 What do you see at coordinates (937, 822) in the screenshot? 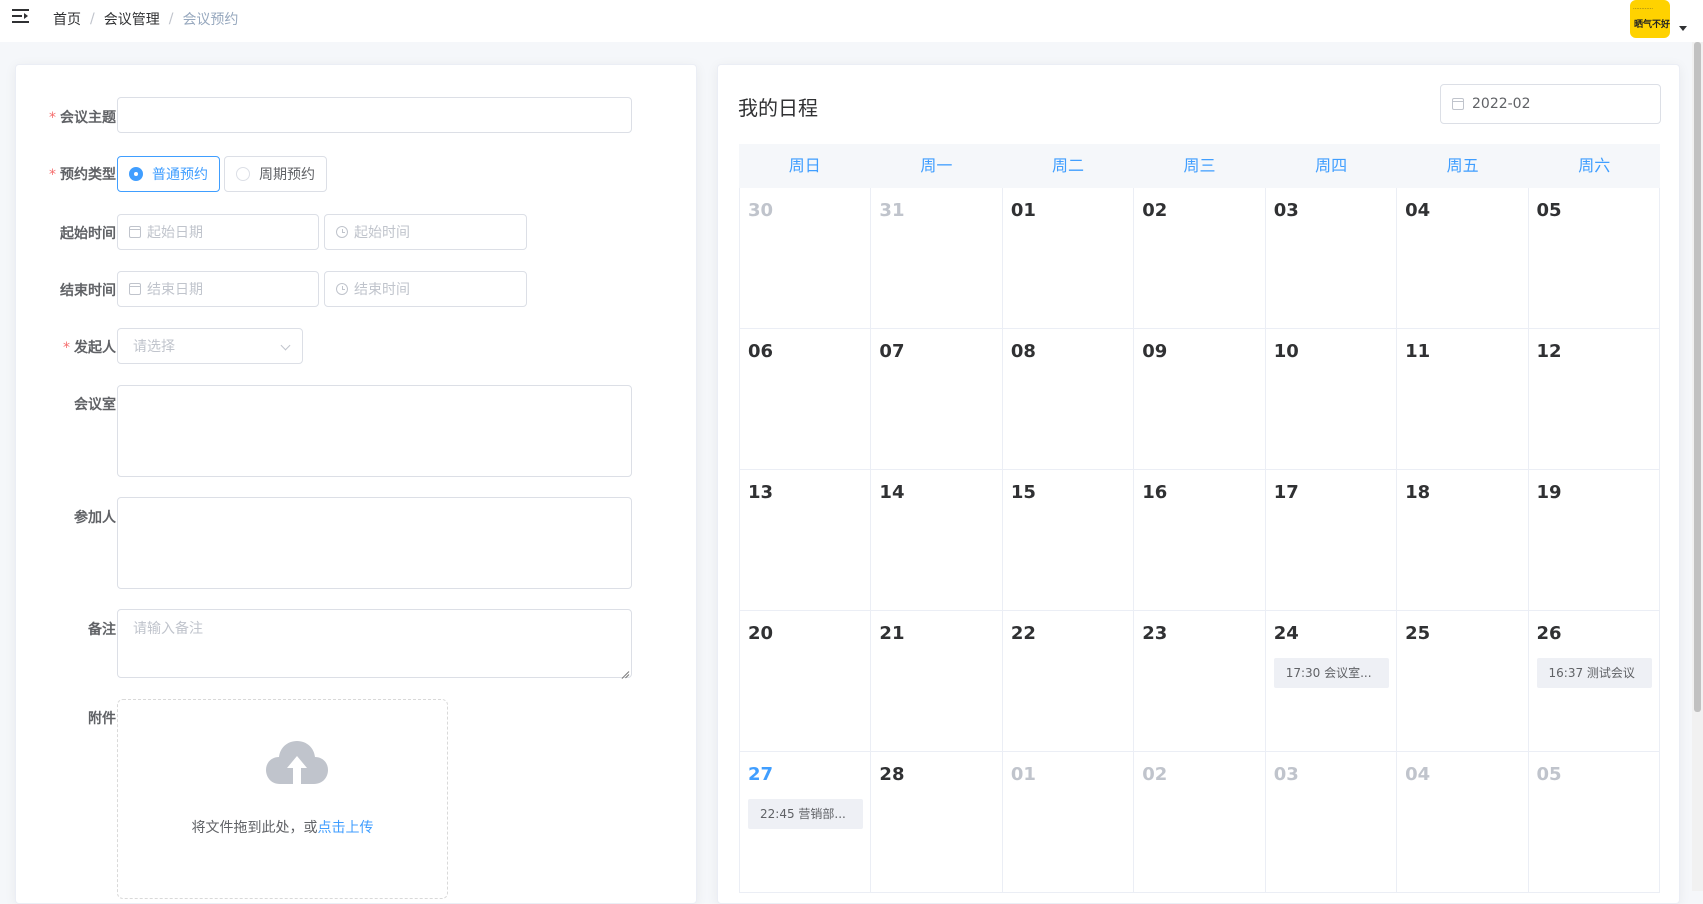
I see `calendar-day-cell: 28` at bounding box center [937, 822].